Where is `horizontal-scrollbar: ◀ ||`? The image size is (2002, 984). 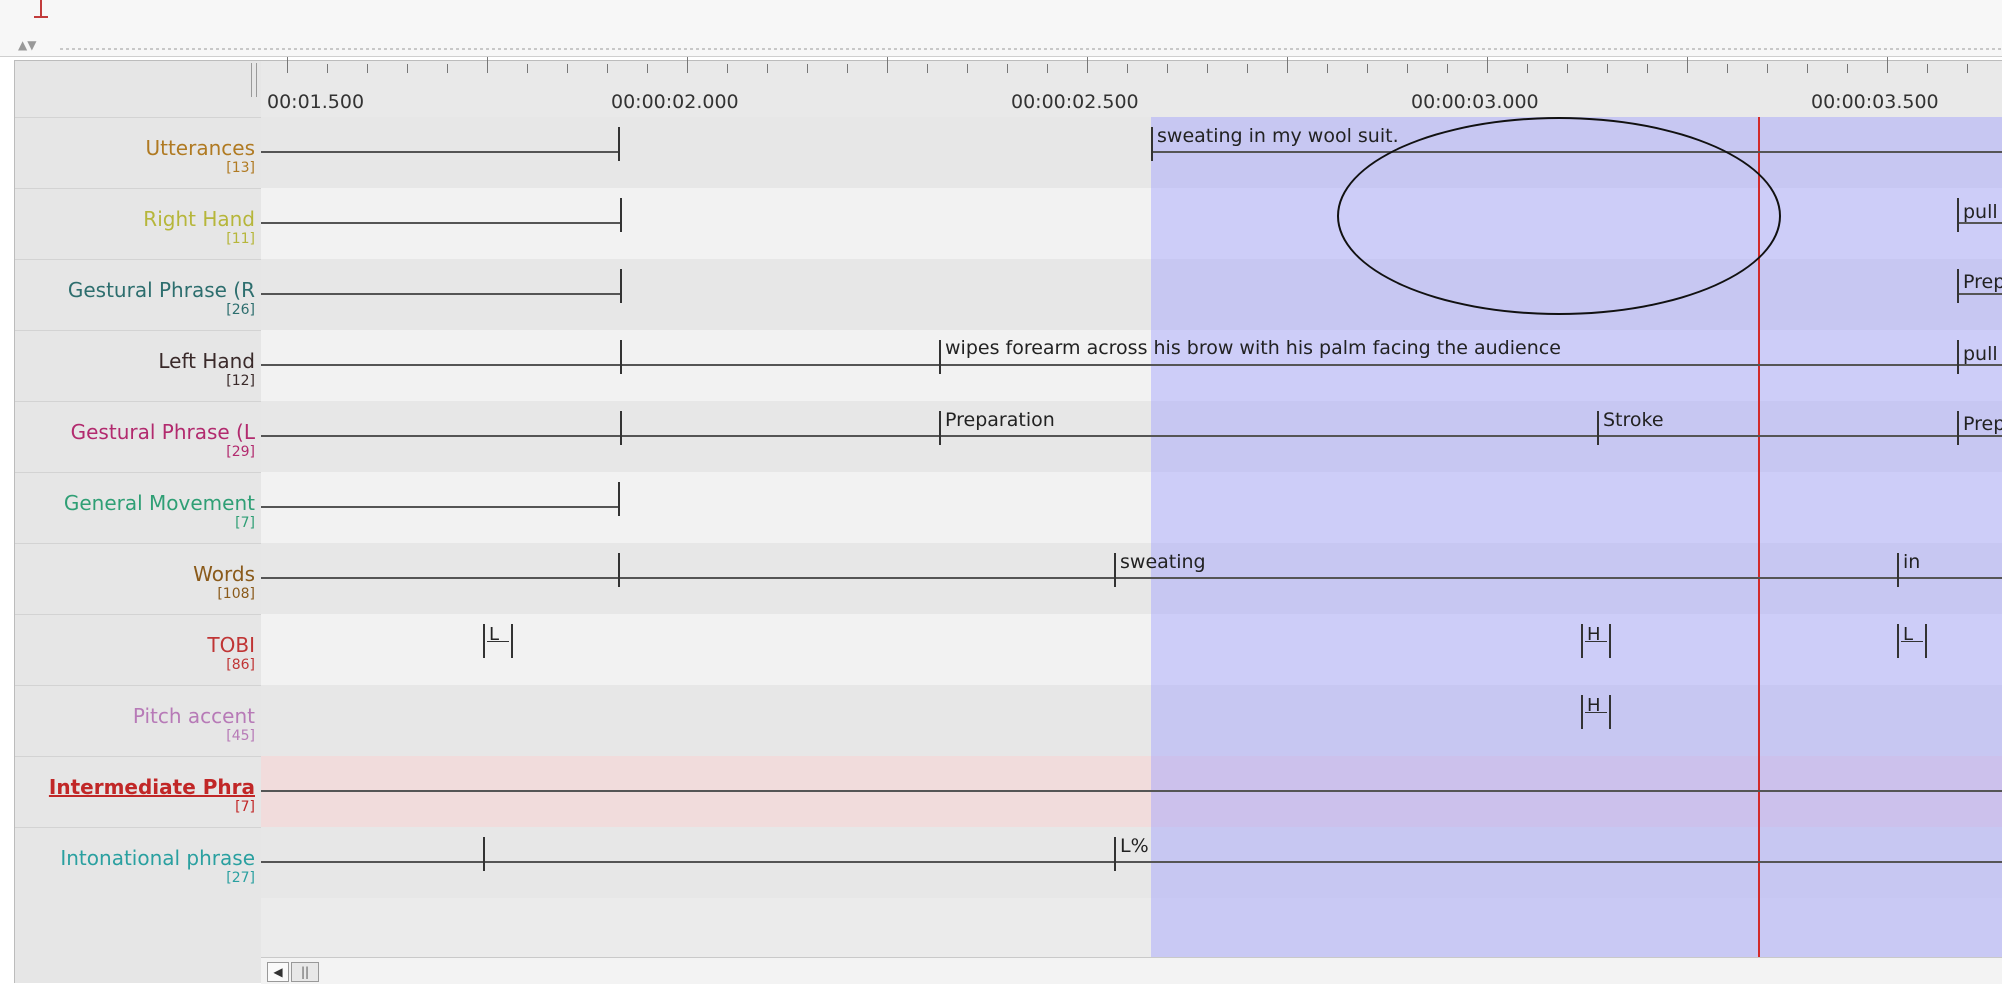
horizontal-scrollbar: ◀ || is located at coordinates (1131, 970).